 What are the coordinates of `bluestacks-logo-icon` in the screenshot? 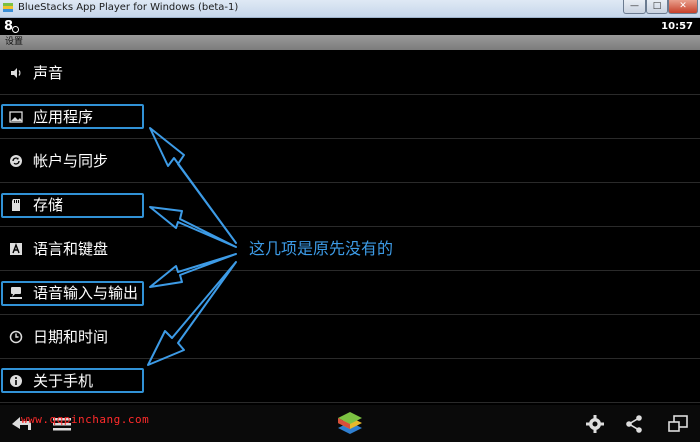 It's located at (350, 423).